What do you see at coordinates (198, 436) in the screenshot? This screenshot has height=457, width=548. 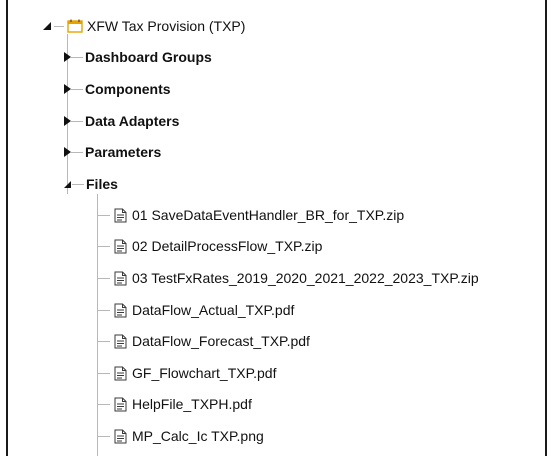 I see `file-name: MP_Calc_Ic TXP.png` at bounding box center [198, 436].